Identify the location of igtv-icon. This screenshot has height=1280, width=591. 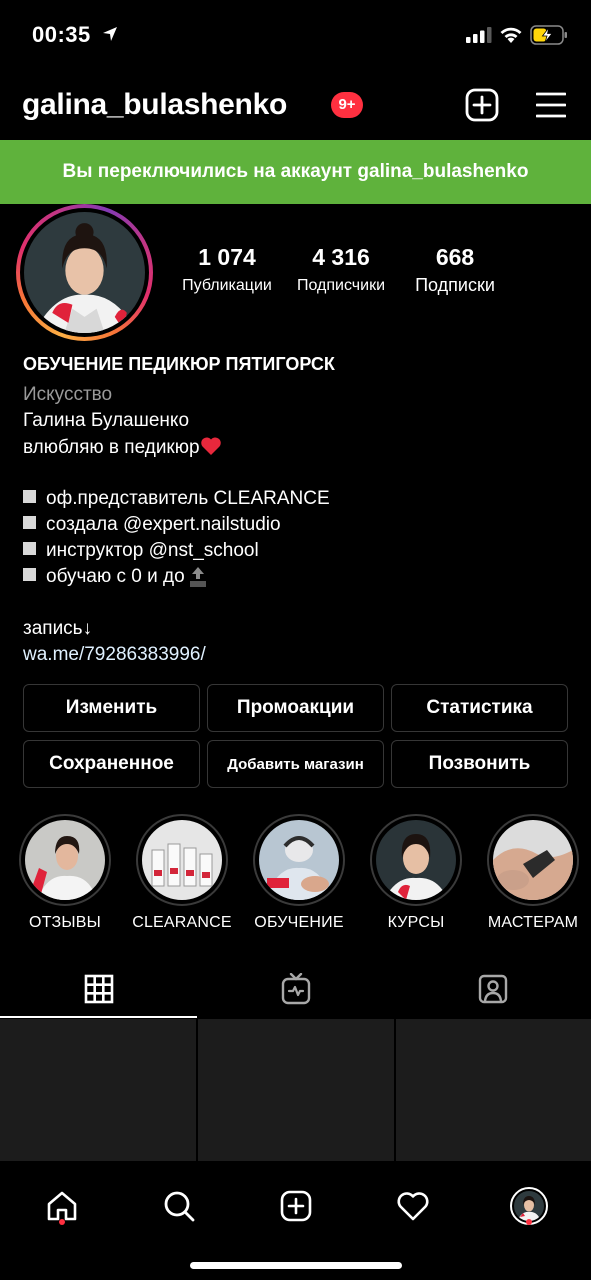
(295, 989).